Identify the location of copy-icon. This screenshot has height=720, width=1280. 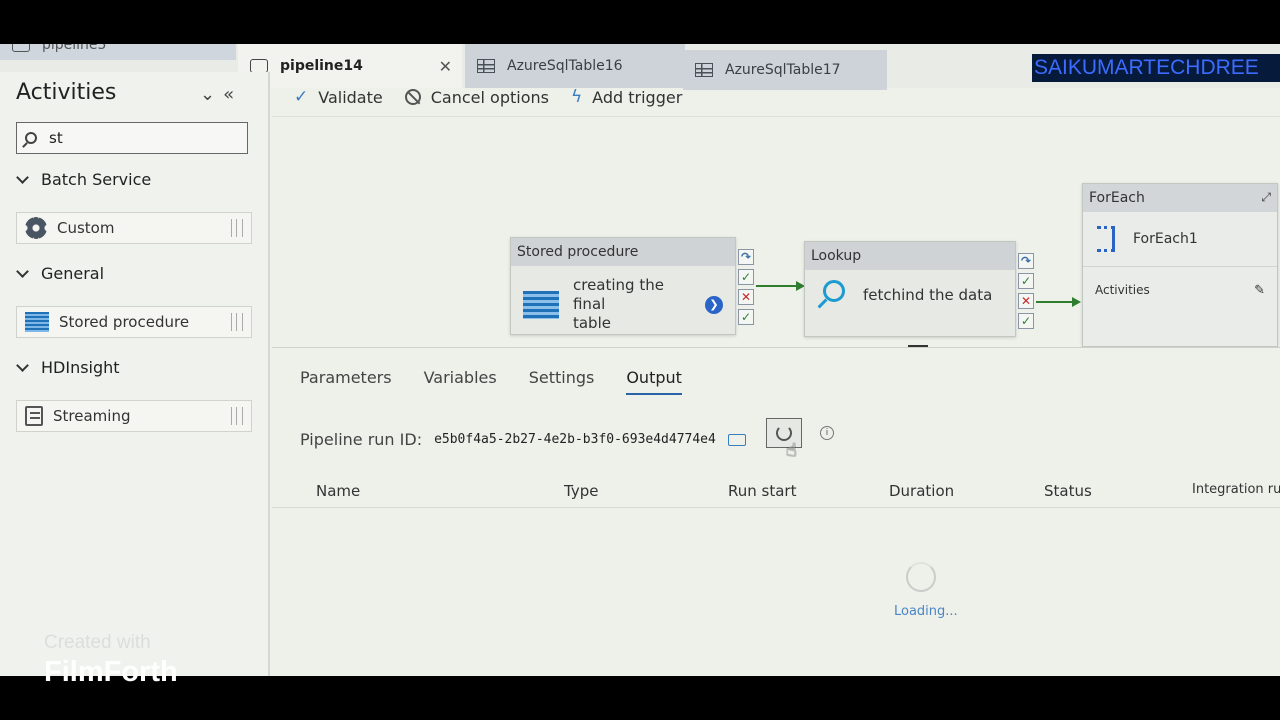
(736, 439).